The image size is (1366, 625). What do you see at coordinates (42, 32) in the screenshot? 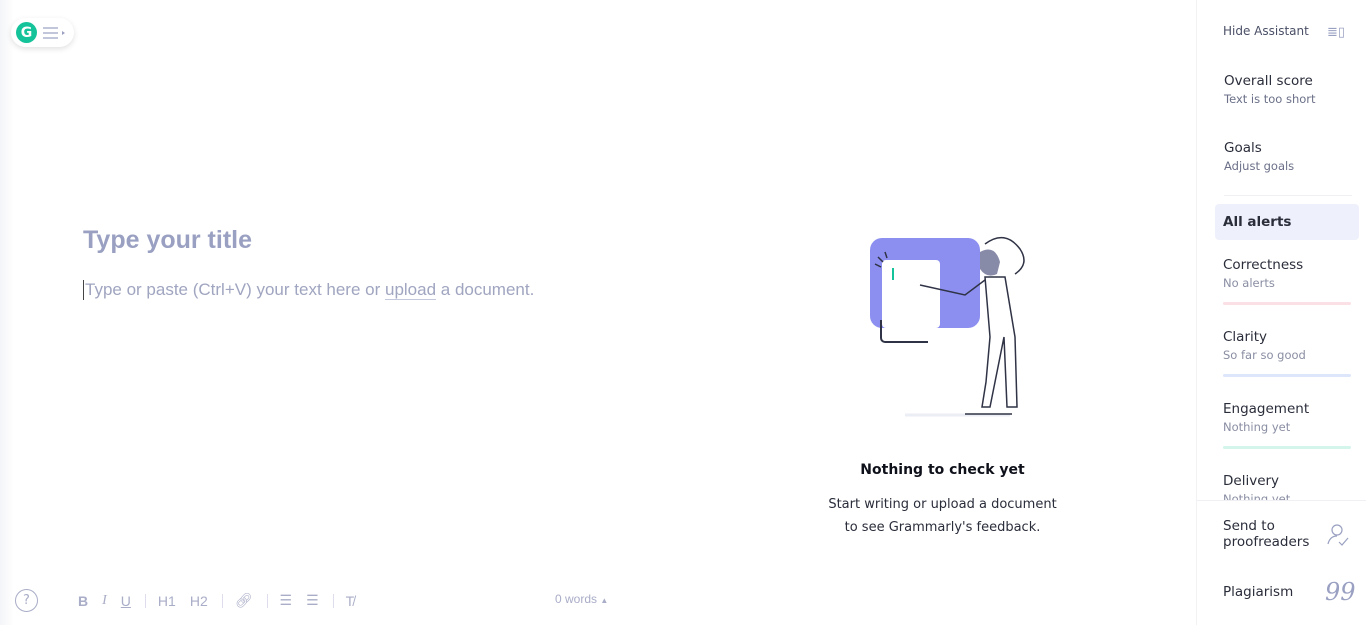
I see `grammarly-menu-button: G` at bounding box center [42, 32].